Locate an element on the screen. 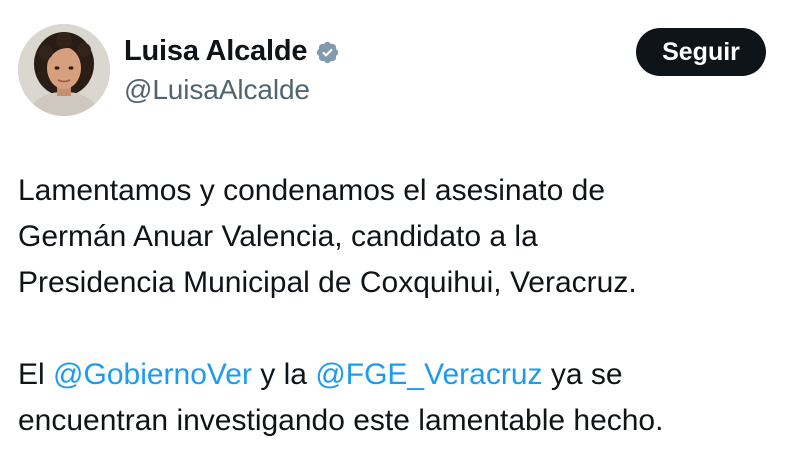 The image size is (800, 456). mention-link-fge-veracruz: @FGE_Veracruz is located at coordinates (428, 374).